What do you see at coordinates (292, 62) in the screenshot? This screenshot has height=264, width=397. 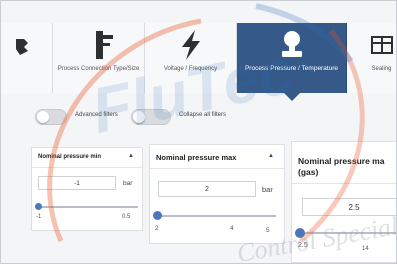 I see `tab-process-pressure-temperature: Process Pressure / Temperature` at bounding box center [292, 62].